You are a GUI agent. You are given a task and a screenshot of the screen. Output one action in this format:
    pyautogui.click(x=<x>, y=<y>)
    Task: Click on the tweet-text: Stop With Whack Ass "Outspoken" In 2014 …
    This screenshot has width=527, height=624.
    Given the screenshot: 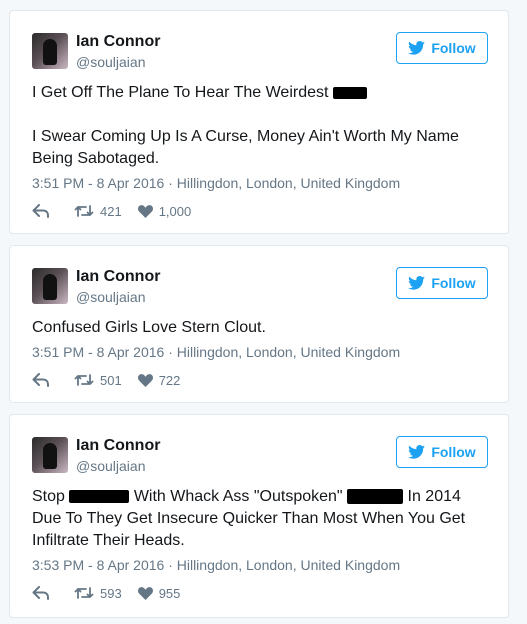 What is the action you would take?
    pyautogui.click(x=261, y=519)
    